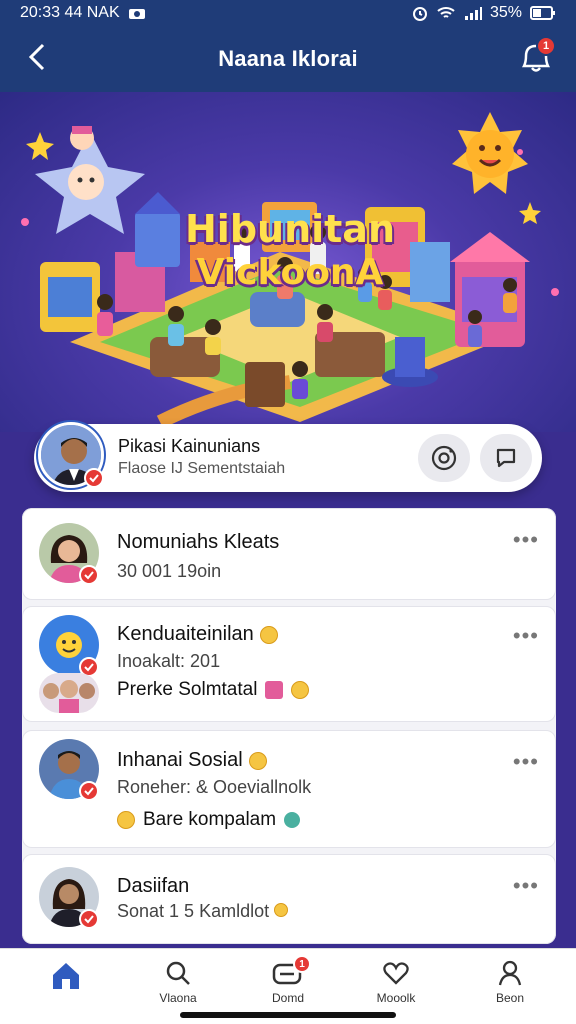 The image size is (576, 1024). What do you see at coordinates (274, 690) in the screenshot?
I see `gift-icon` at bounding box center [274, 690].